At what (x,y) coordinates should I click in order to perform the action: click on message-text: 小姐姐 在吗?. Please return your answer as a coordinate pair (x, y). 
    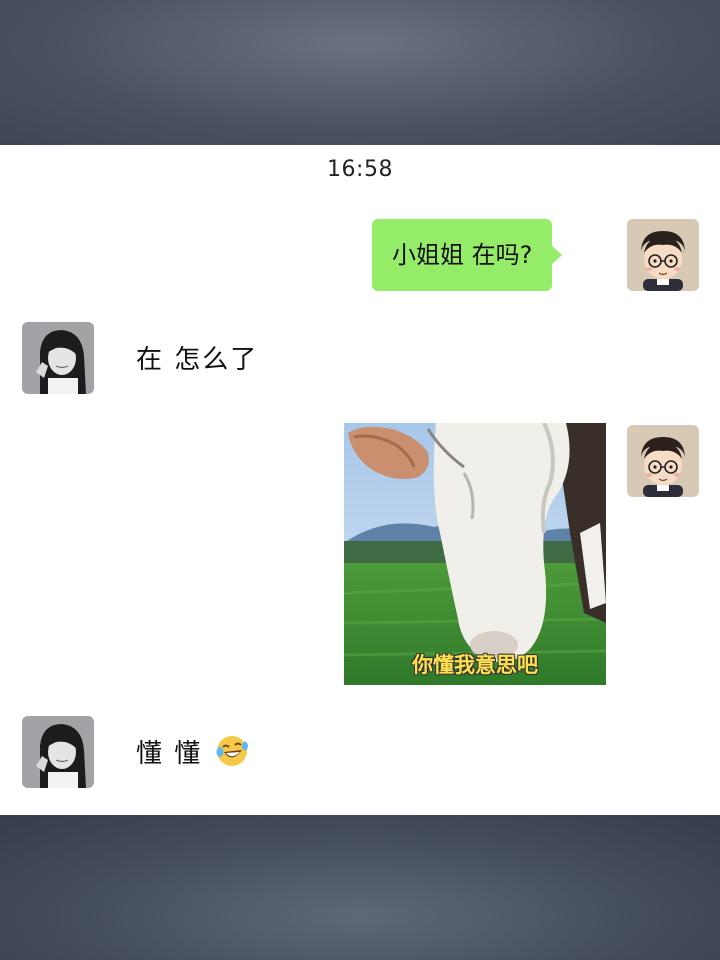
    Looking at the image, I should click on (462, 255).